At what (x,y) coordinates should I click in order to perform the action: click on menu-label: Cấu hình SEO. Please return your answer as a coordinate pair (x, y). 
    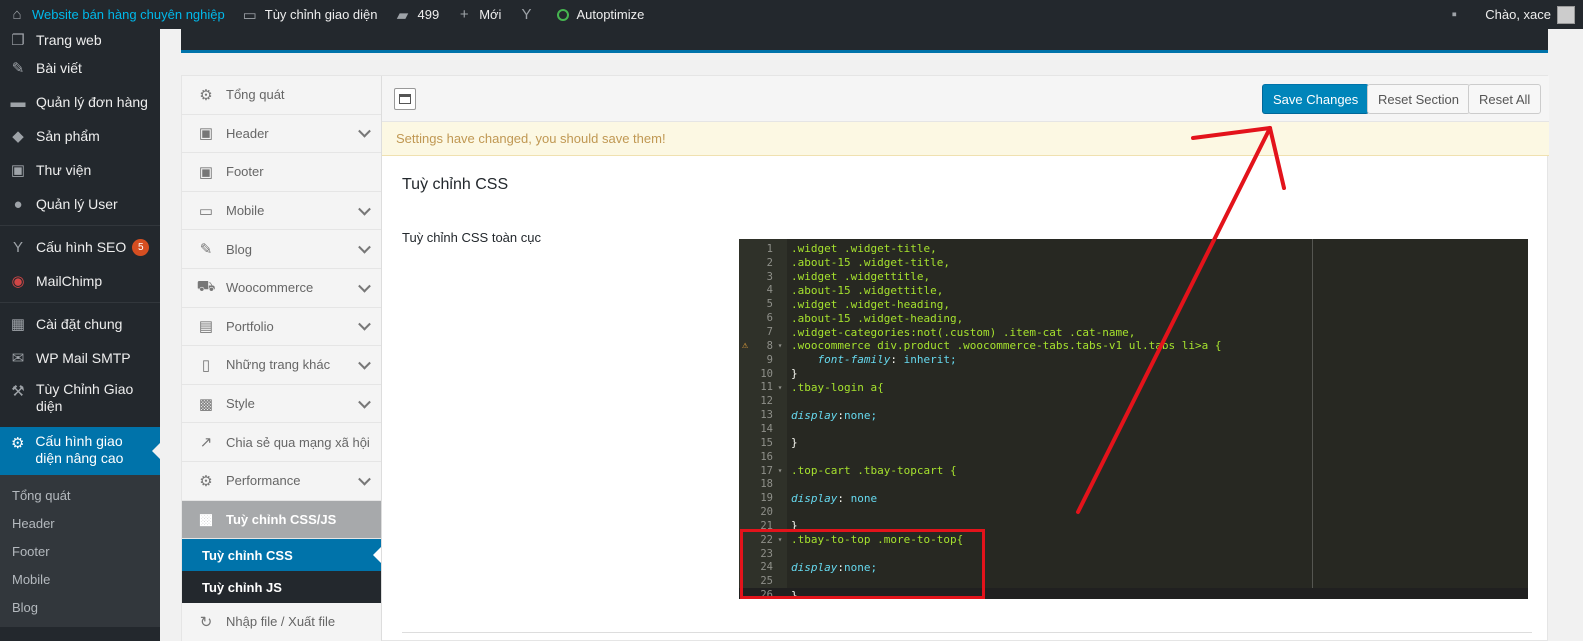
    Looking at the image, I should click on (81, 247).